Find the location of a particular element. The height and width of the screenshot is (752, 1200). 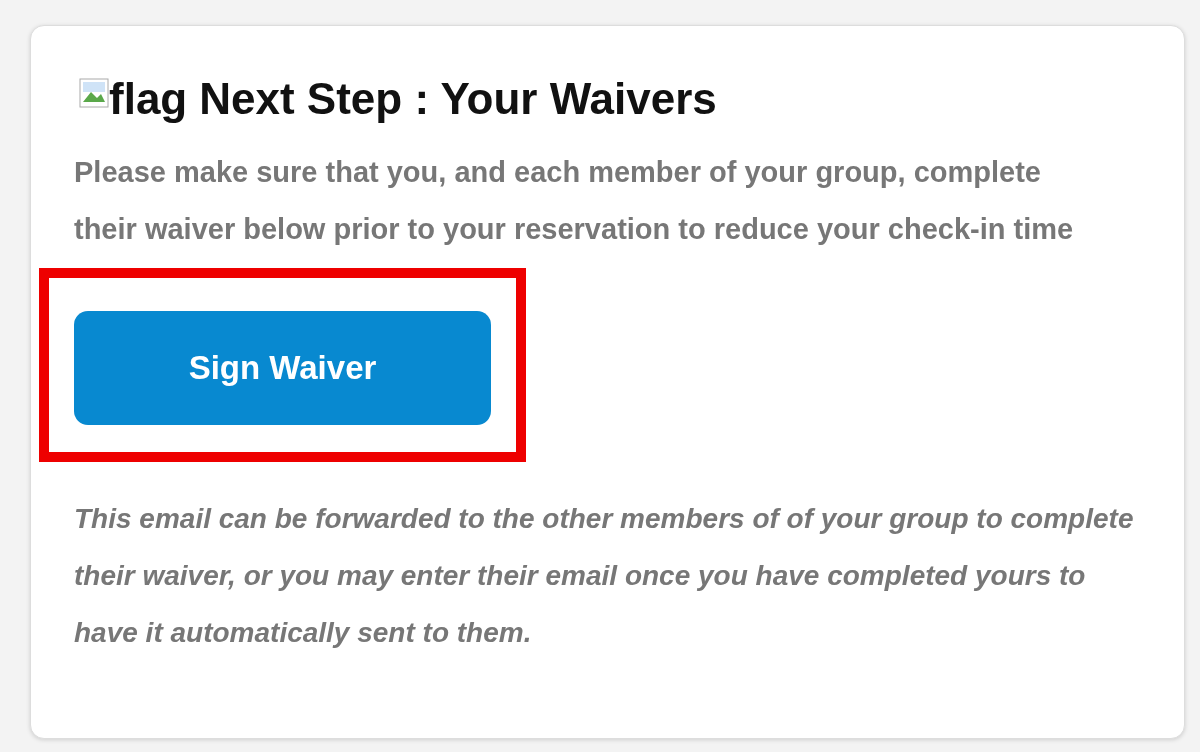

sign-waiver-button: Sign Waiver is located at coordinates (282, 368).